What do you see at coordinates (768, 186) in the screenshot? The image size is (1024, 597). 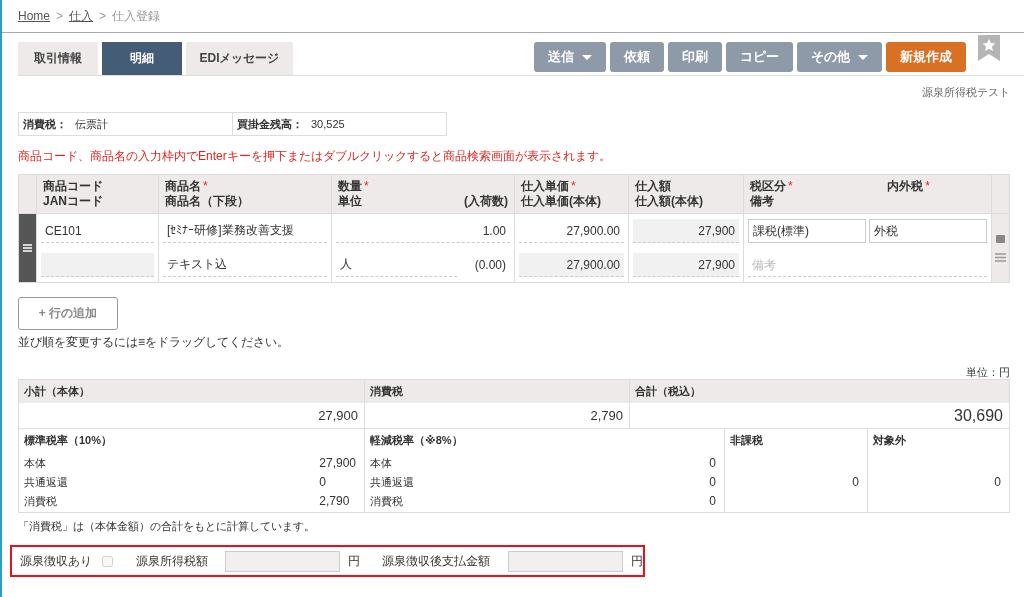 I see `column-header: 税区分` at bounding box center [768, 186].